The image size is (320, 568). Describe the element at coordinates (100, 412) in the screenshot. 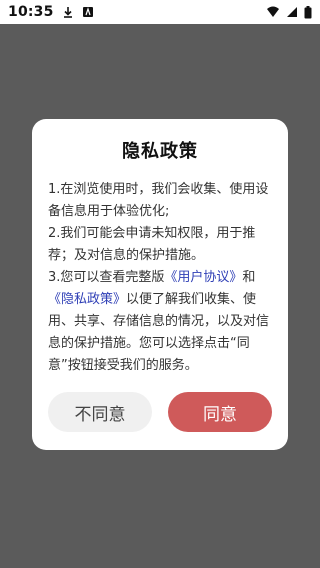

I see `disagree-button: 不同意` at that location.